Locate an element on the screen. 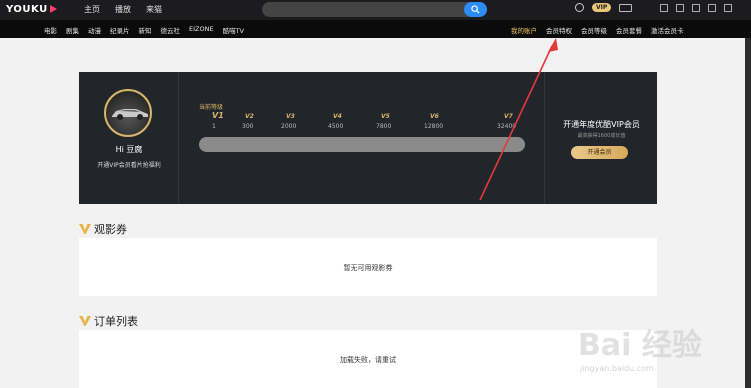 The height and width of the screenshot is (388, 751). annual-vip-promo: 开通年度优酷VIP会员 最高获得1600成长值 开通会员 is located at coordinates (600, 138).